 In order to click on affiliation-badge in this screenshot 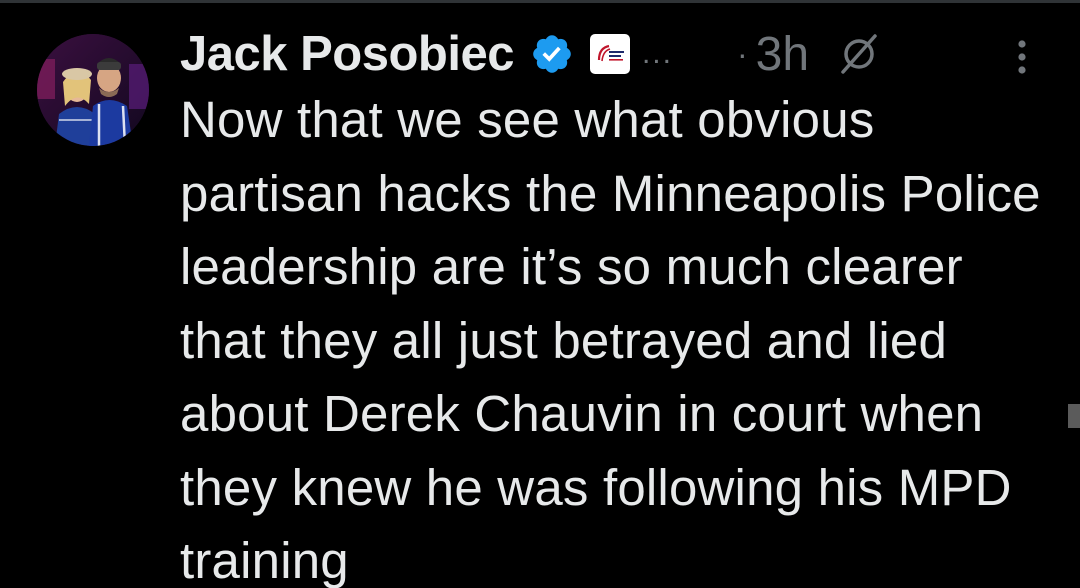, I will do `click(609, 54)`.